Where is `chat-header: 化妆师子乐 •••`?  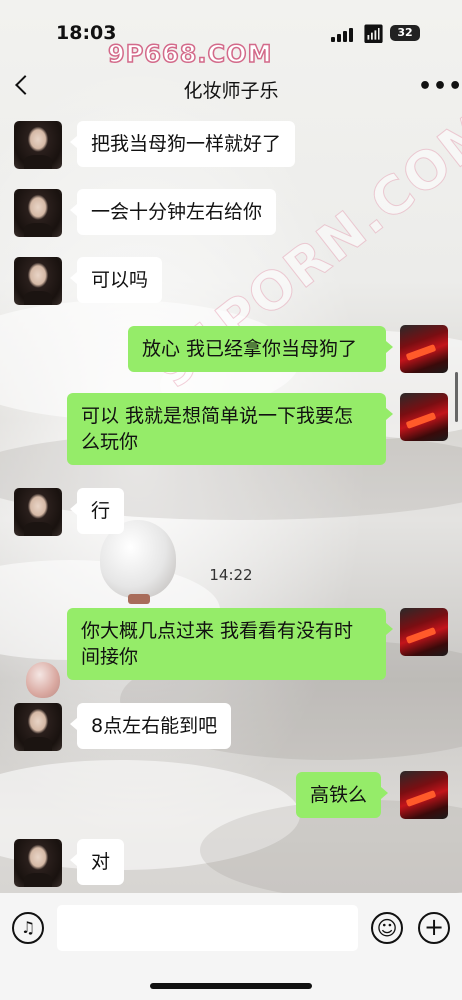
chat-header: 化妆师子乐 ••• is located at coordinates (231, 89).